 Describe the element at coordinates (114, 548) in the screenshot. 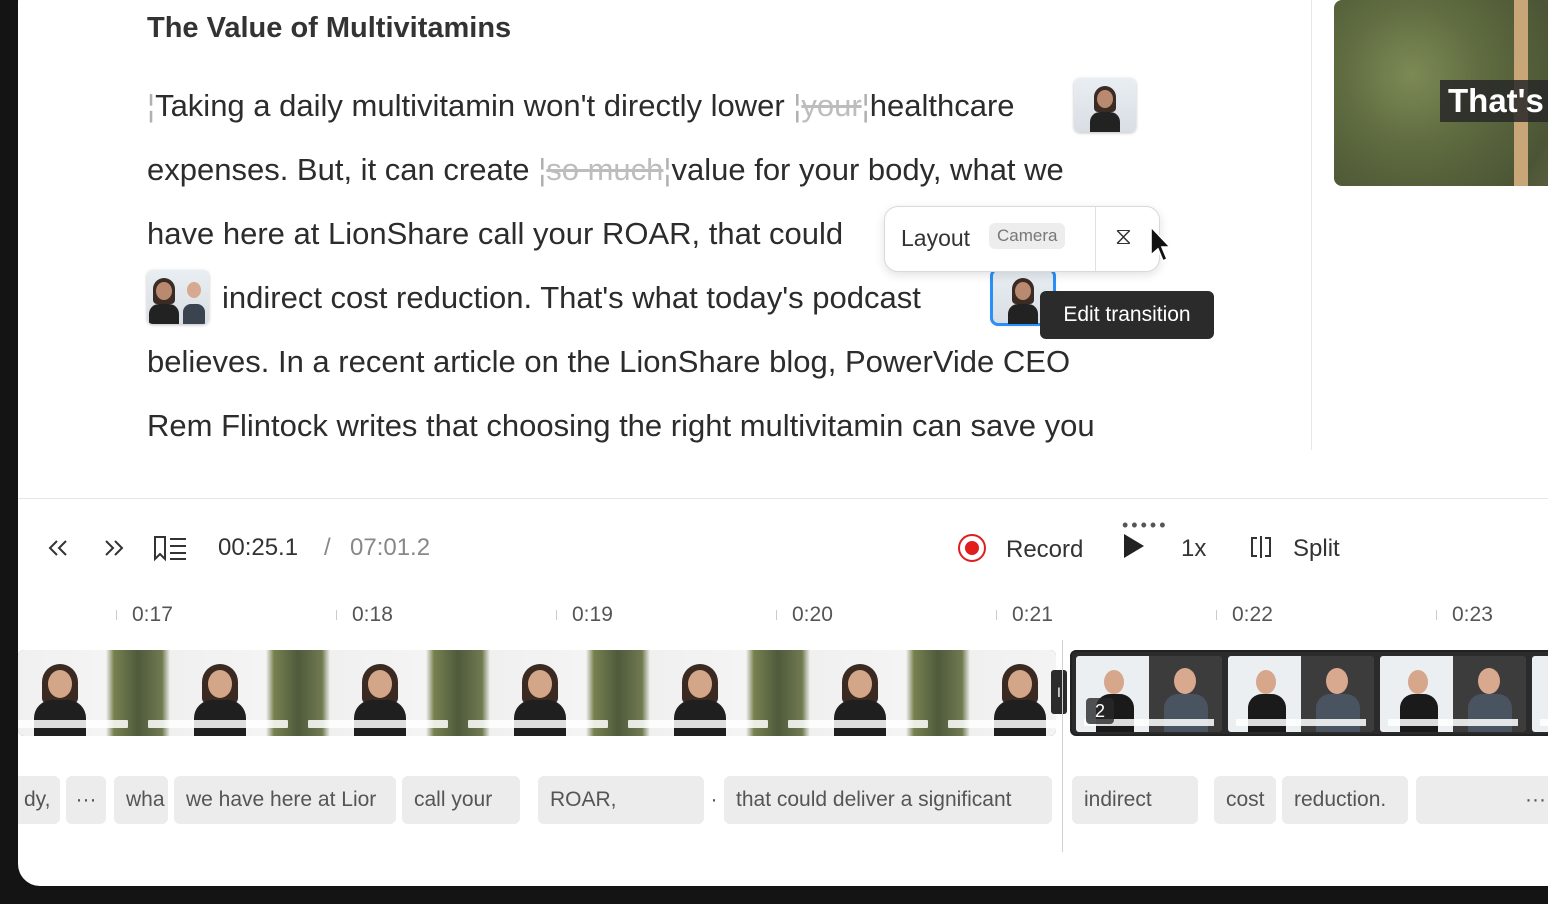

I see `skip-forward-icon` at that location.